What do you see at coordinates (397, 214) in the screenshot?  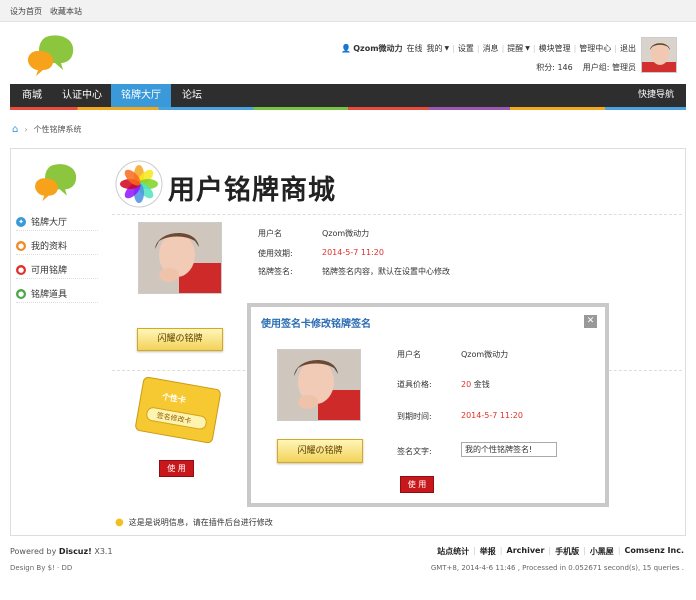 I see `divider` at bounding box center [397, 214].